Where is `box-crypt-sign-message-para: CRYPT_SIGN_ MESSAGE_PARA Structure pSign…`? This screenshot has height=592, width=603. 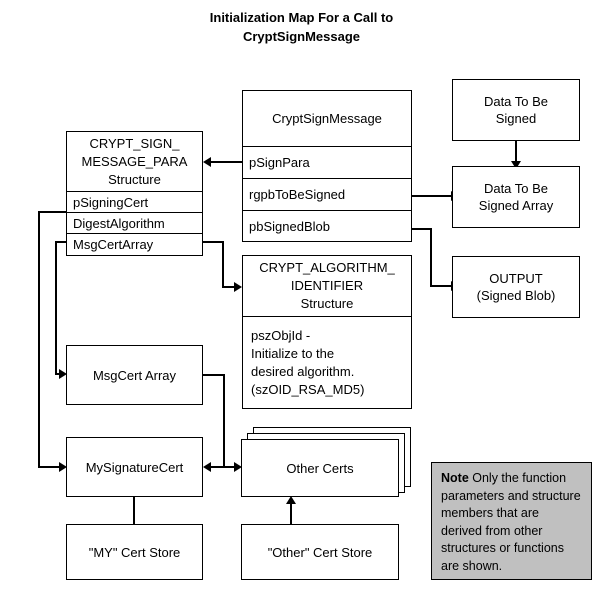
box-crypt-sign-message-para: CRYPT_SIGN_ MESSAGE_PARA Structure pSign… is located at coordinates (134, 193).